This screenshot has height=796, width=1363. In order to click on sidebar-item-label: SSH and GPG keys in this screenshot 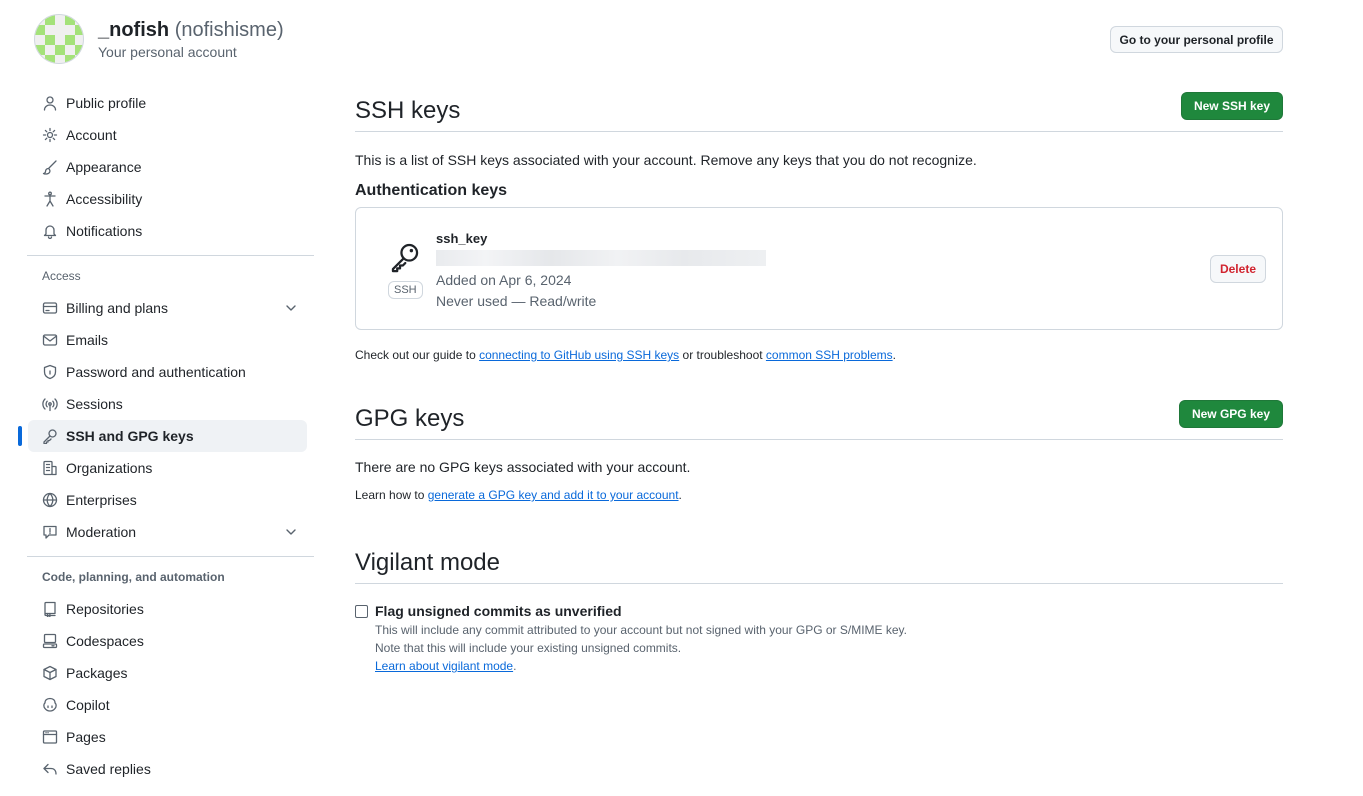, I will do `click(130, 436)`.